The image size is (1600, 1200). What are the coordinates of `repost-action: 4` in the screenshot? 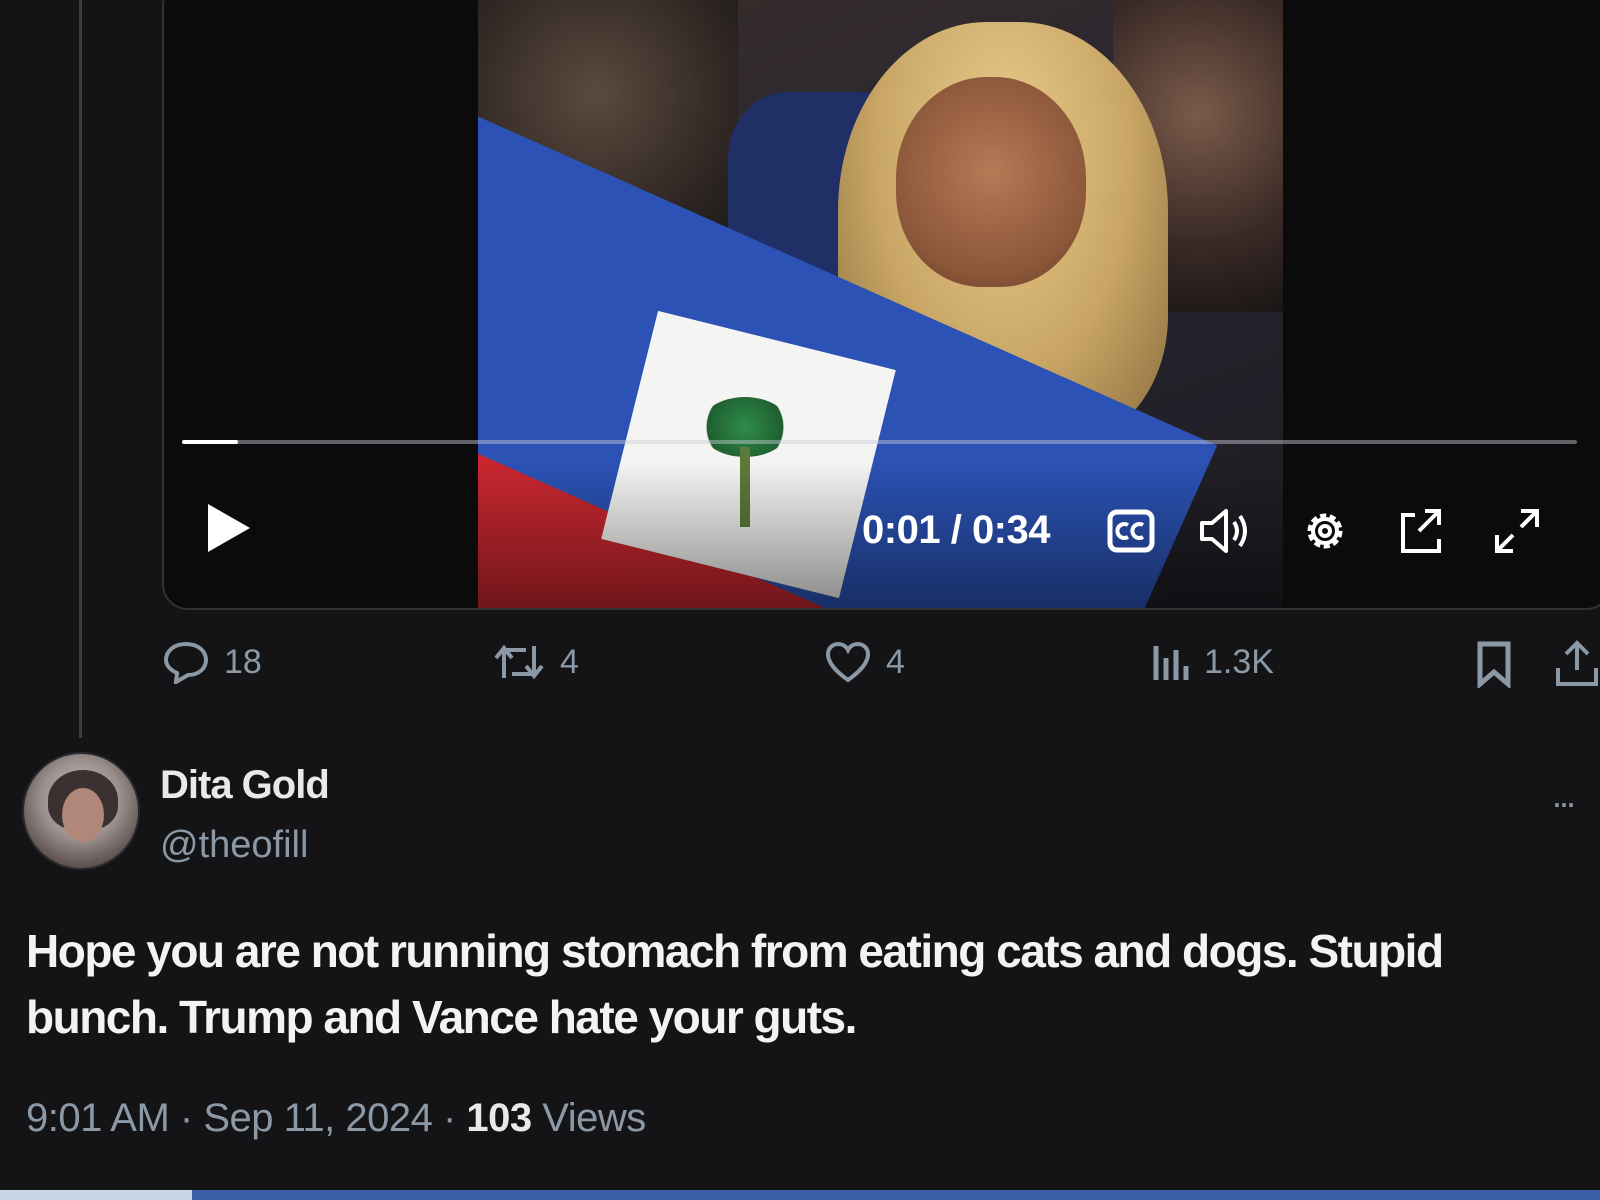 It's located at (535, 662).